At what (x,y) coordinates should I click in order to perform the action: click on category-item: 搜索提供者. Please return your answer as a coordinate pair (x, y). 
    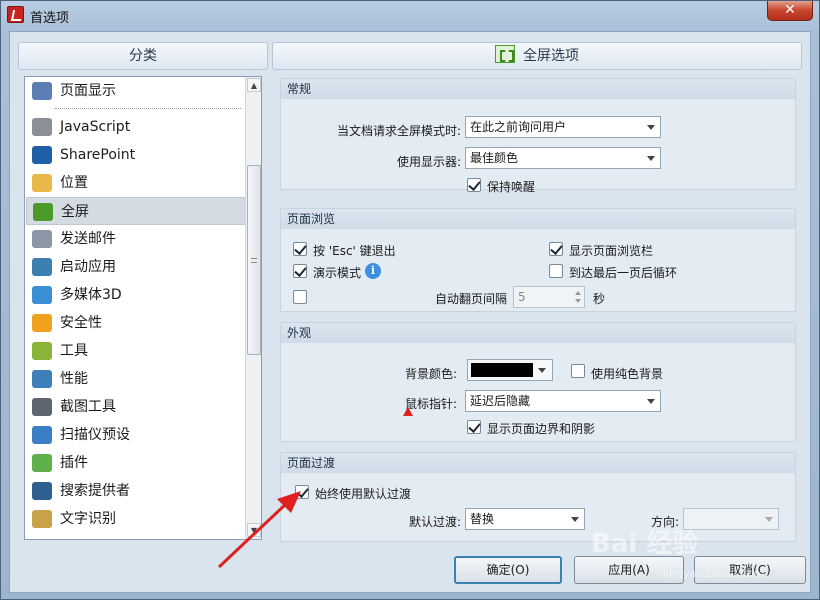
    Looking at the image, I should click on (136, 491).